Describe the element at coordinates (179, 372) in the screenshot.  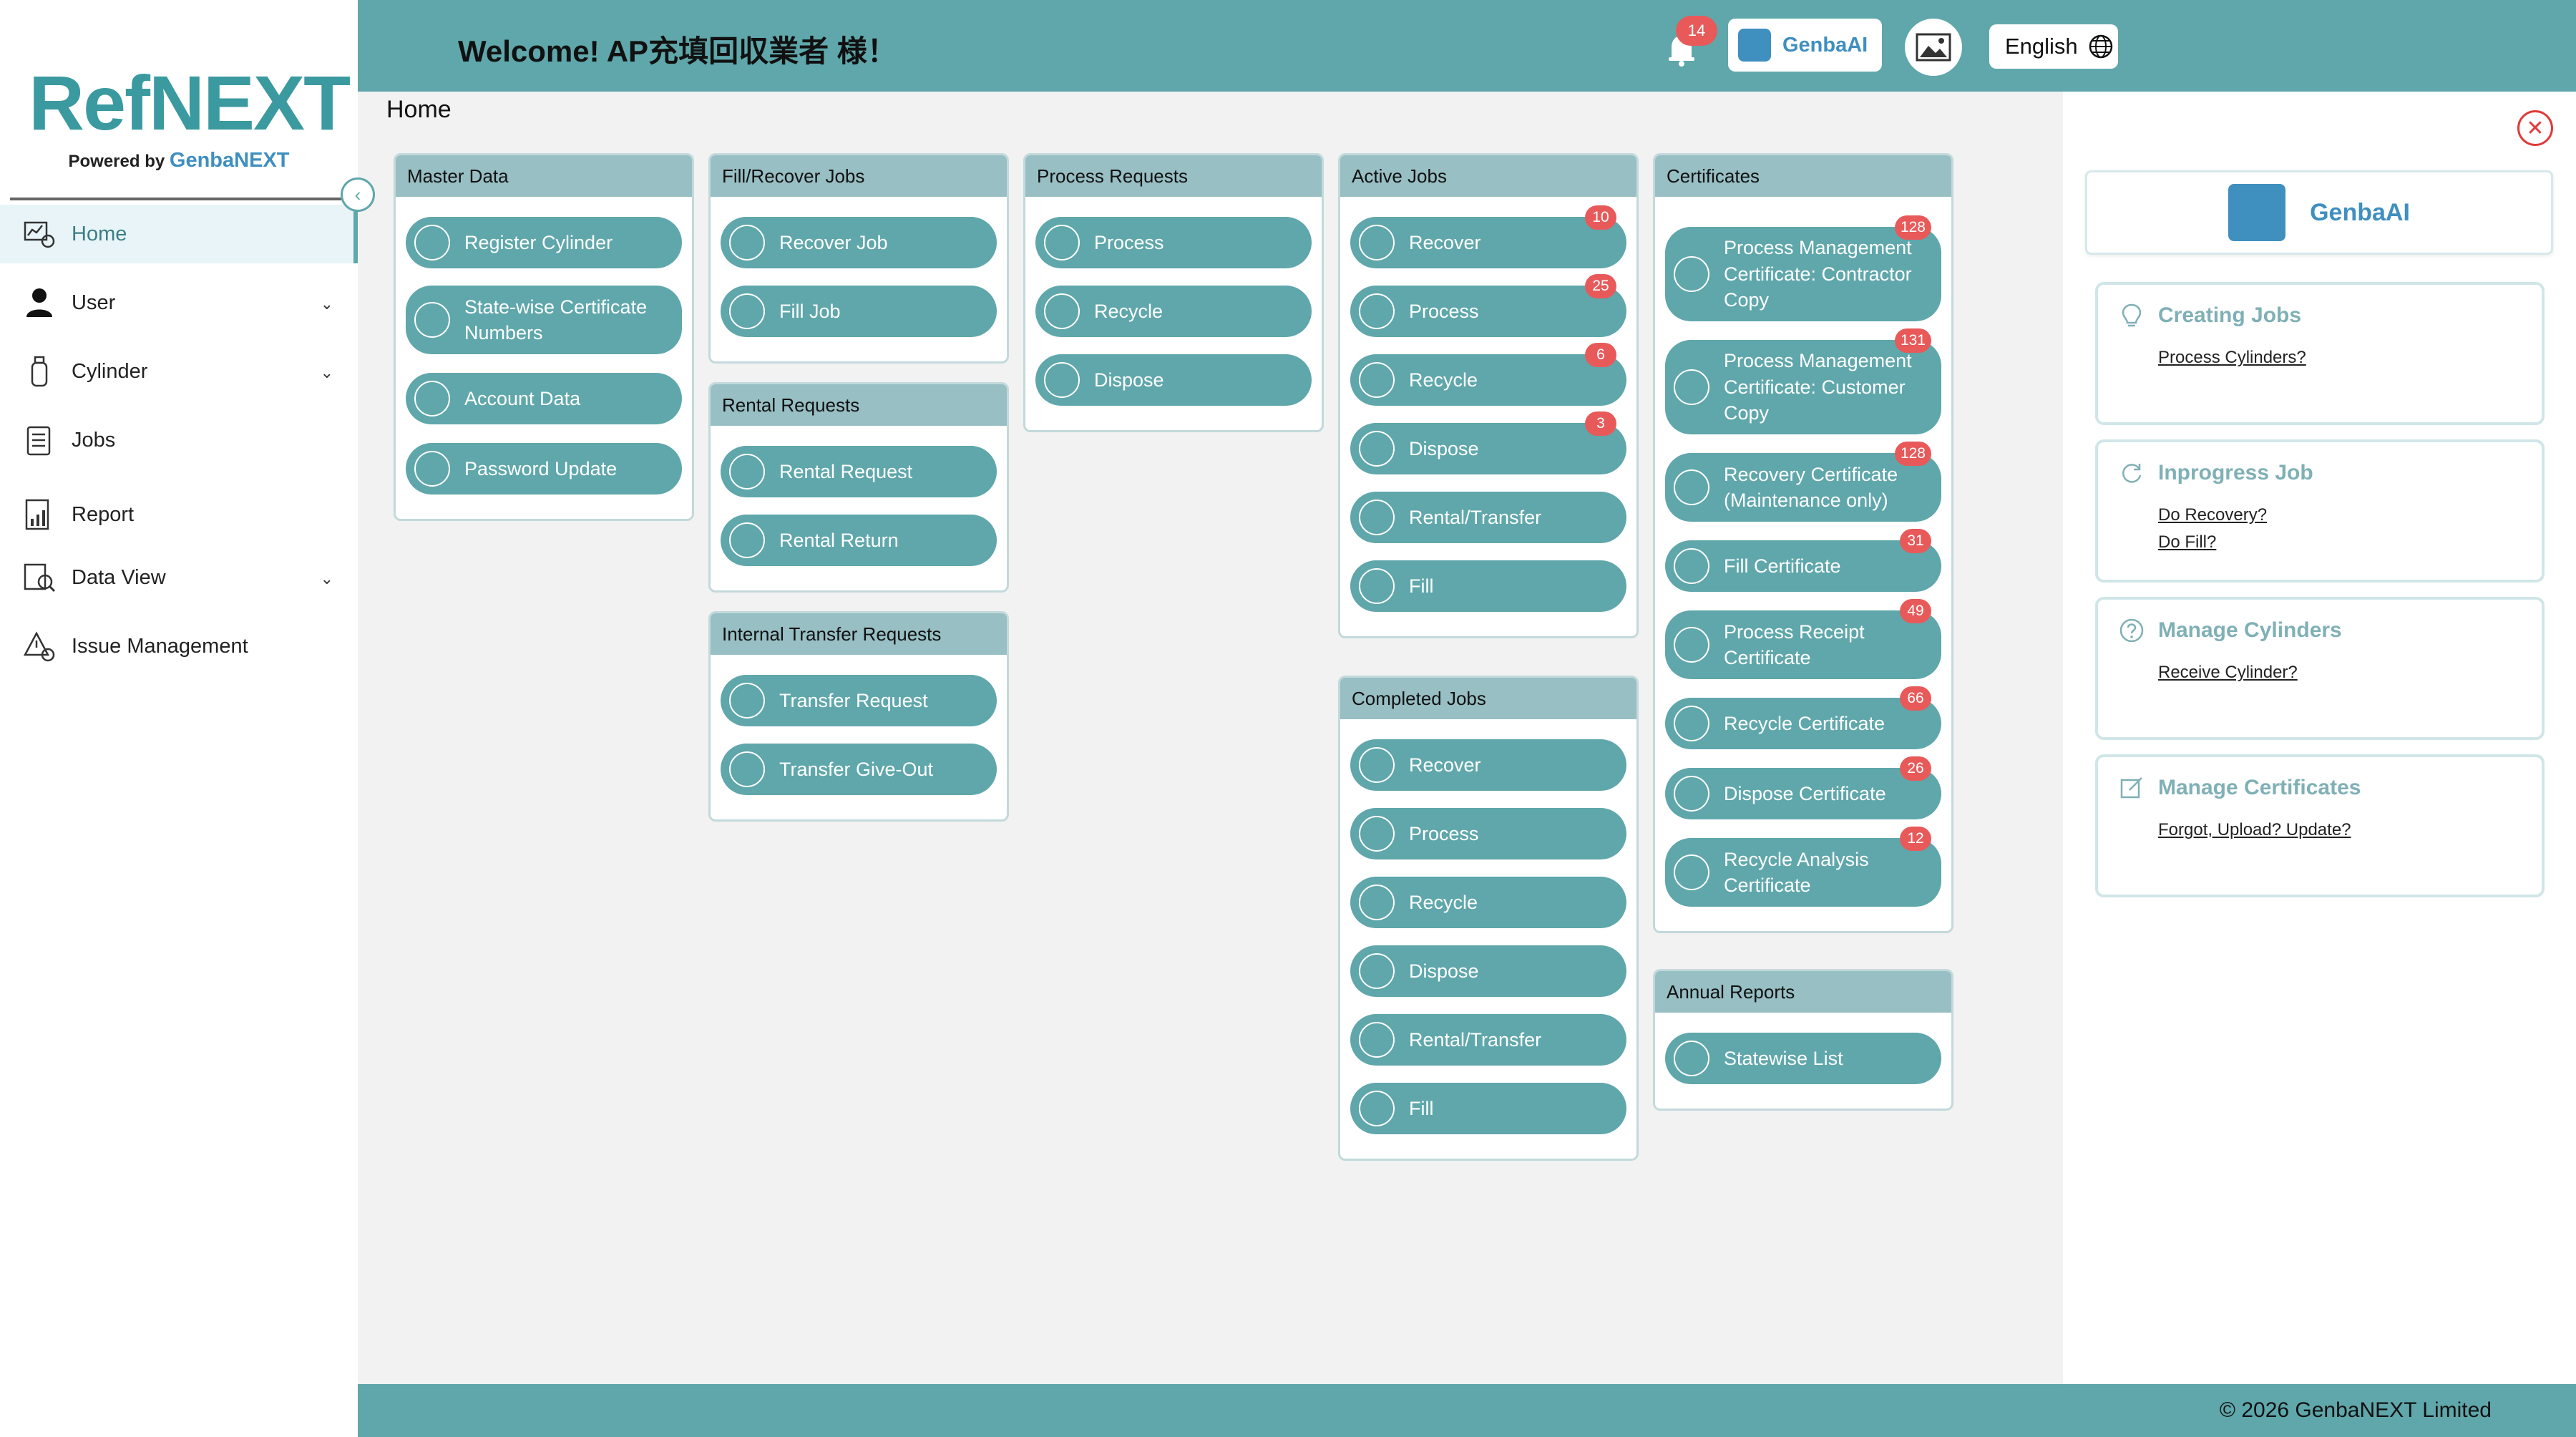
I see `sidebar-item-cylinder: Cylinder ⌄` at that location.